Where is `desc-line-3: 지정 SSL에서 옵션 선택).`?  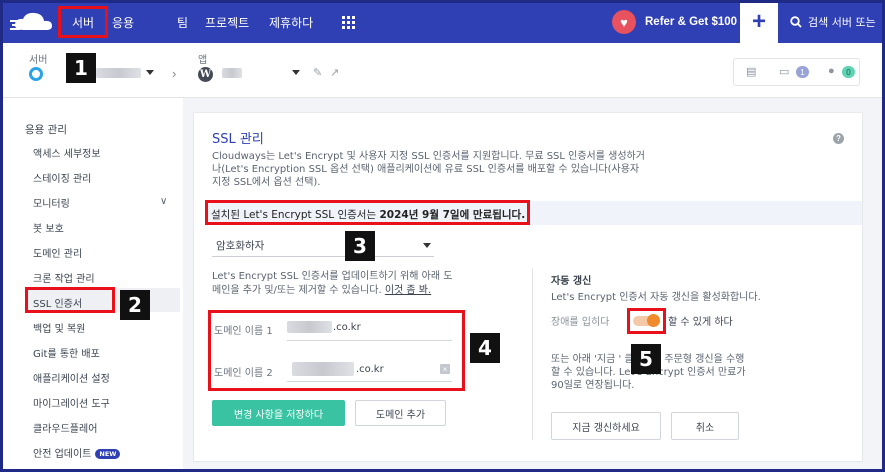 desc-line-3: 지정 SSL에서 옵션 선택). is located at coordinates (266, 182).